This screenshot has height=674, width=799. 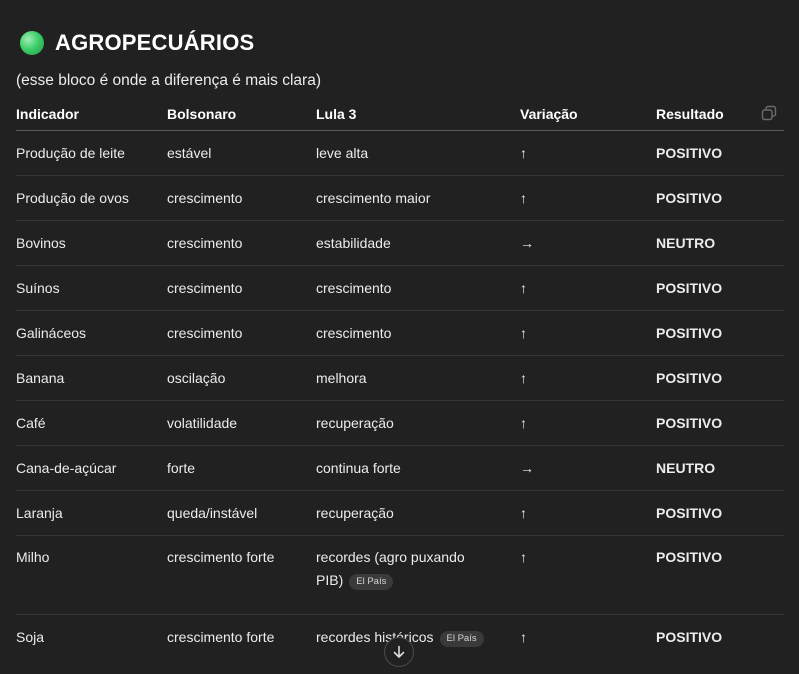 I want to click on copy-table-button, so click(x=769, y=113).